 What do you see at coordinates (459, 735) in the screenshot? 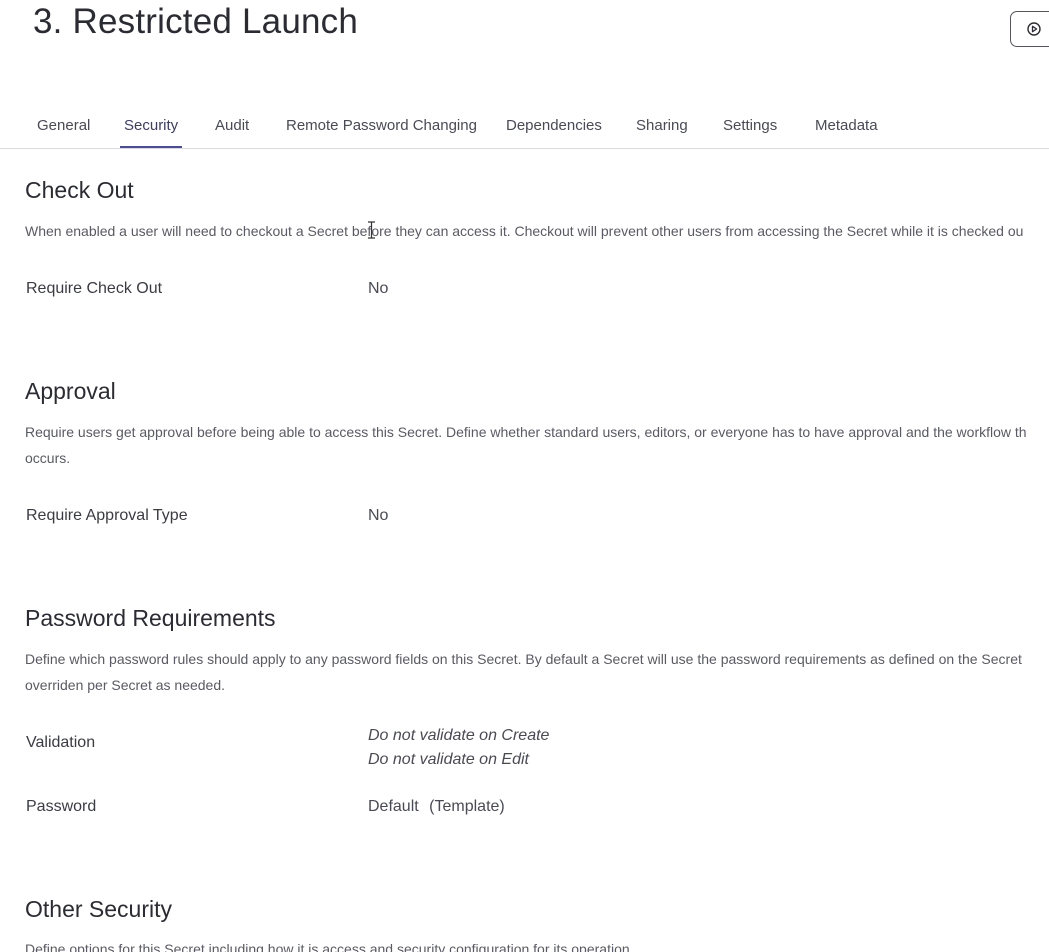
I see `validation-value-create: Do not validate on Create` at bounding box center [459, 735].